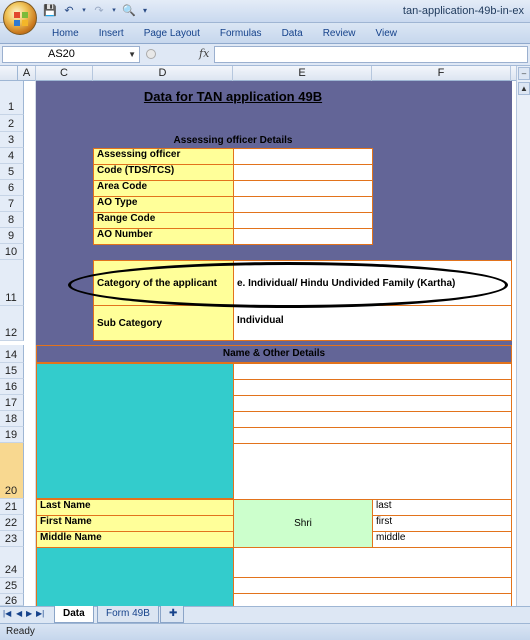 Image resolution: width=530 pixels, height=640 pixels. What do you see at coordinates (12, 435) in the screenshot?
I see `row-header: 19` at bounding box center [12, 435].